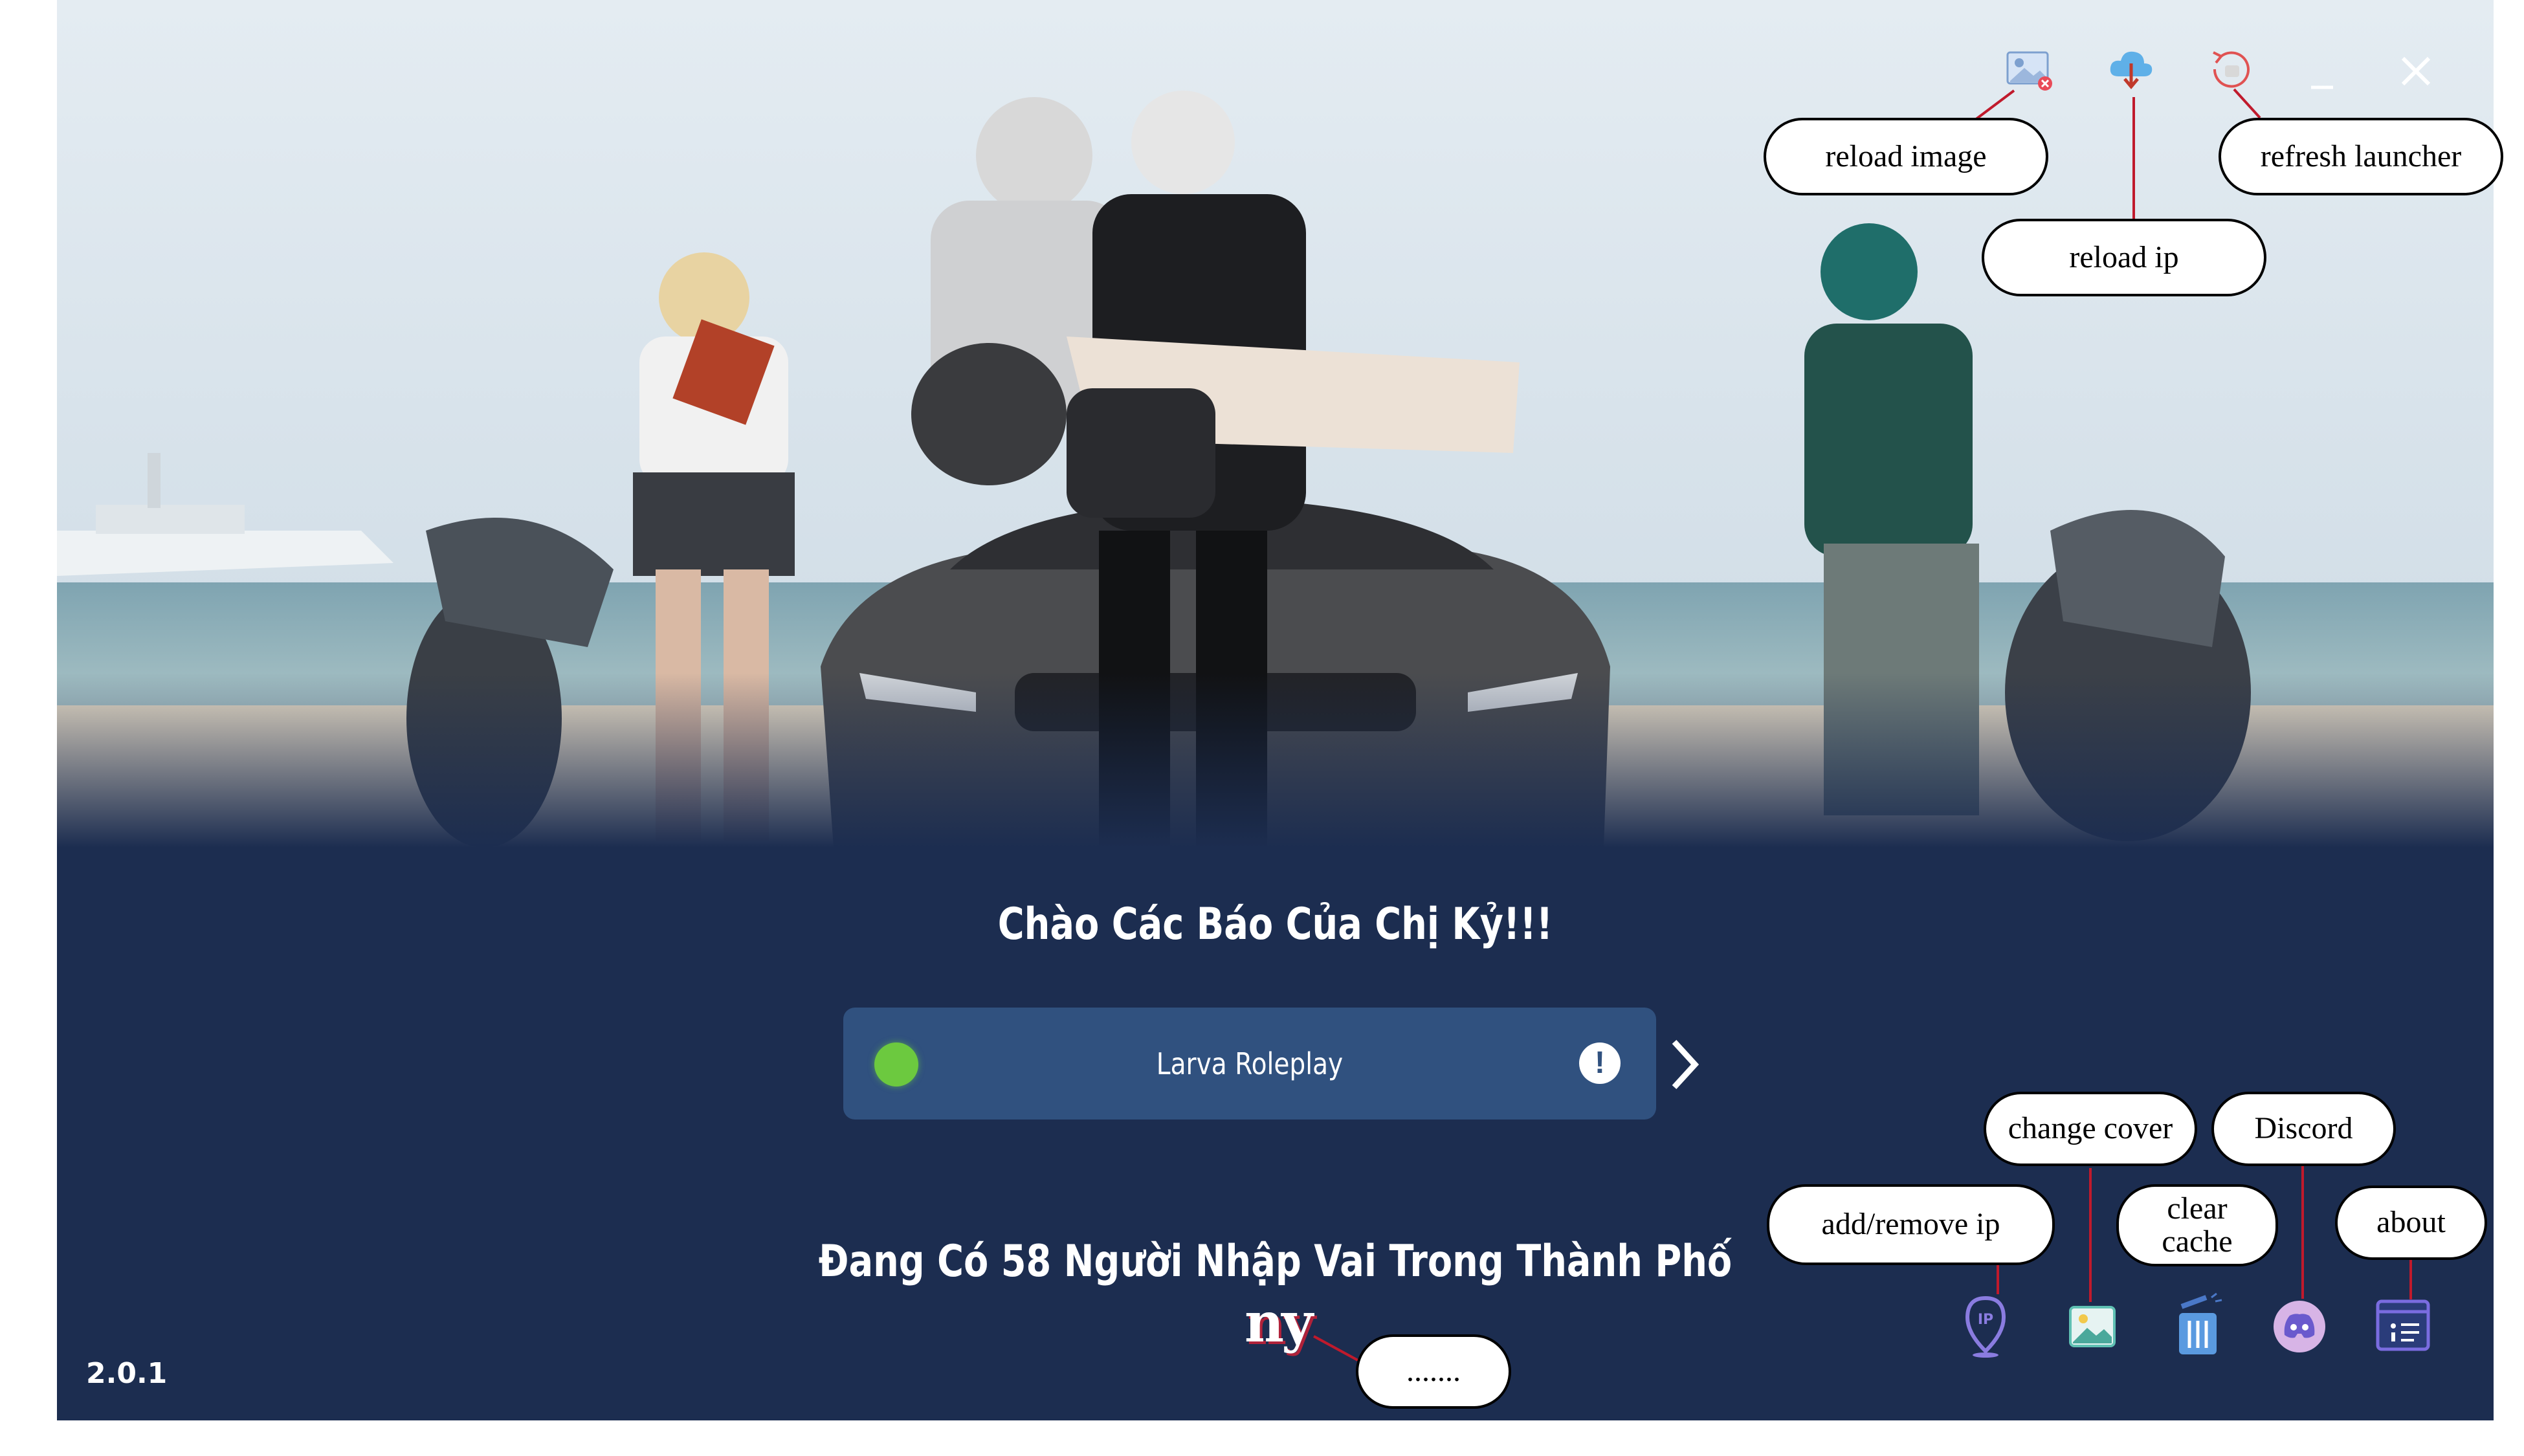  I want to click on callout-change-cover: change cover, so click(2090, 1129).